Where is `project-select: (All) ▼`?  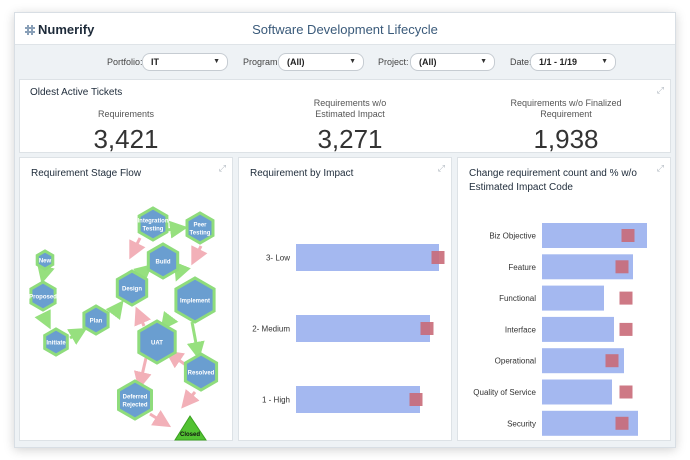 project-select: (All) ▼ is located at coordinates (452, 62).